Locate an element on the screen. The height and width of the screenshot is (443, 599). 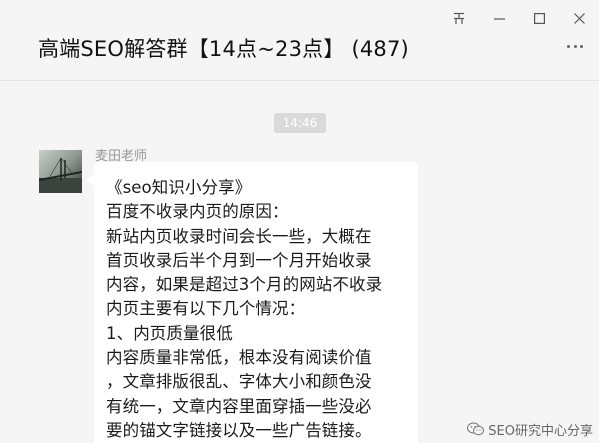
minimize-button is located at coordinates (499, 18).